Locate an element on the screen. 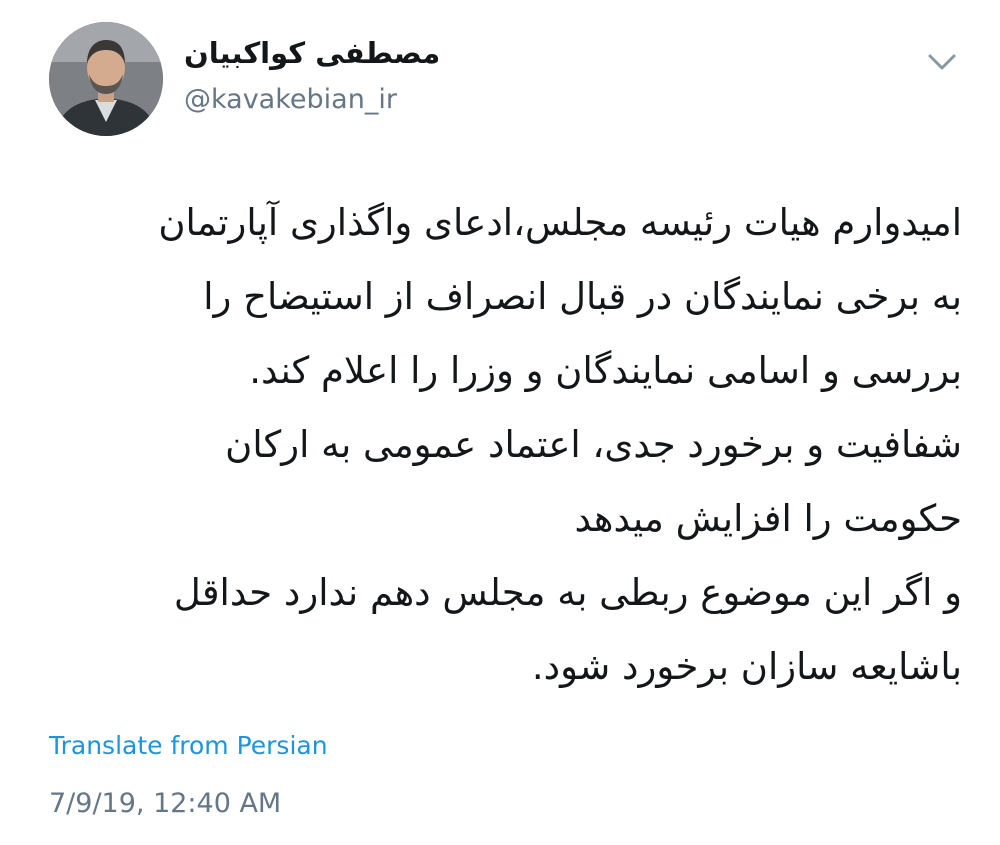  avatar is located at coordinates (106, 79).